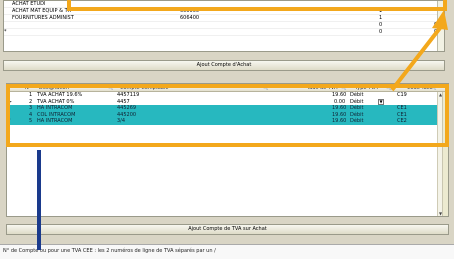  Describe the element at coordinates (366, 88) in the screenshot. I see `header-vat-type: Type TVA` at that location.